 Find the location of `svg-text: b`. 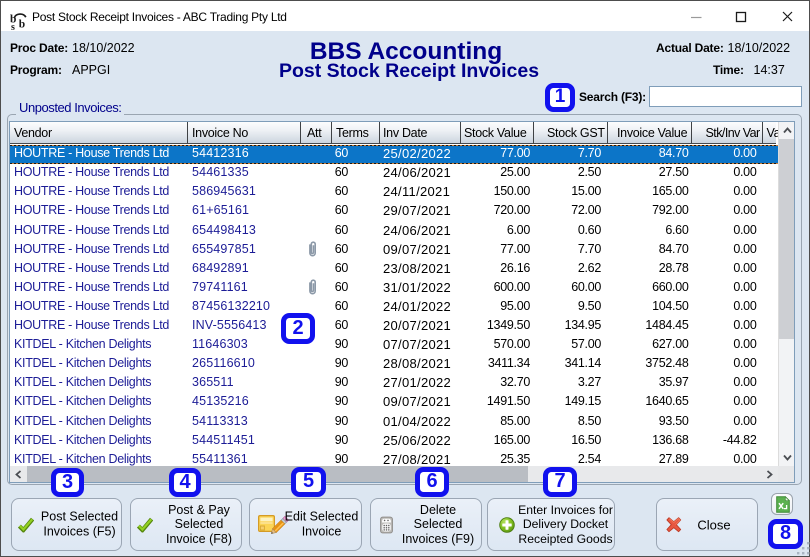

svg-text: b is located at coordinates (22, 25).